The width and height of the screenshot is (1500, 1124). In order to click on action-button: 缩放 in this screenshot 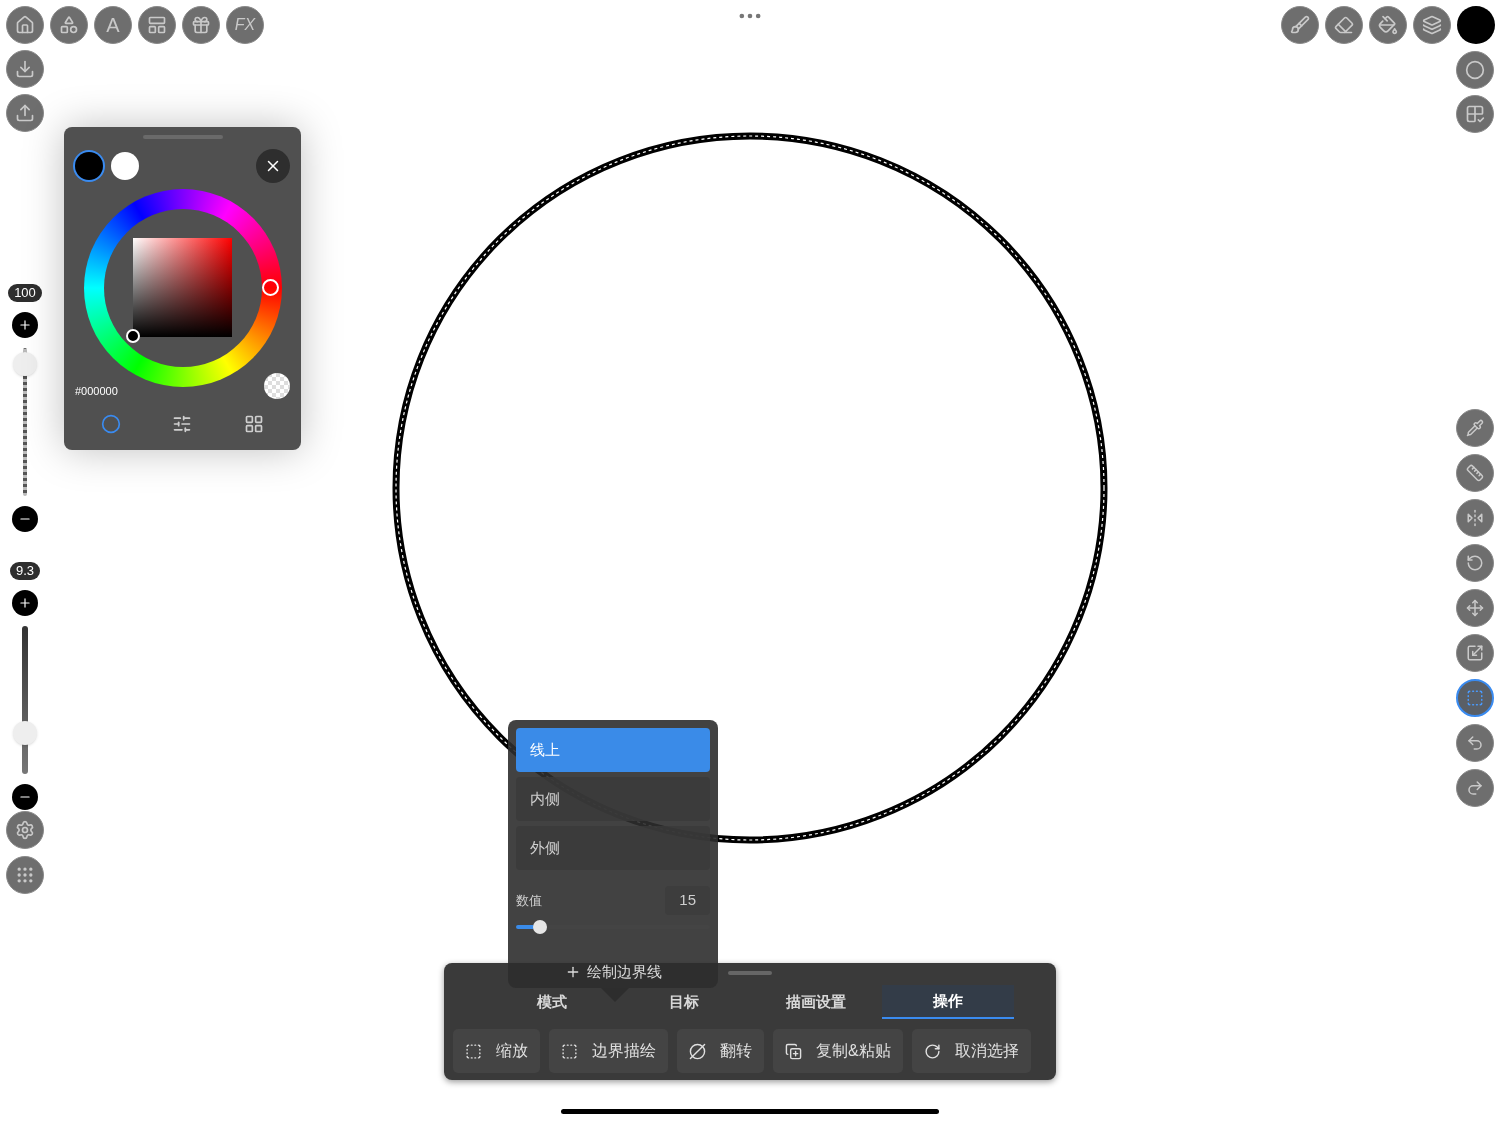, I will do `click(496, 1051)`.